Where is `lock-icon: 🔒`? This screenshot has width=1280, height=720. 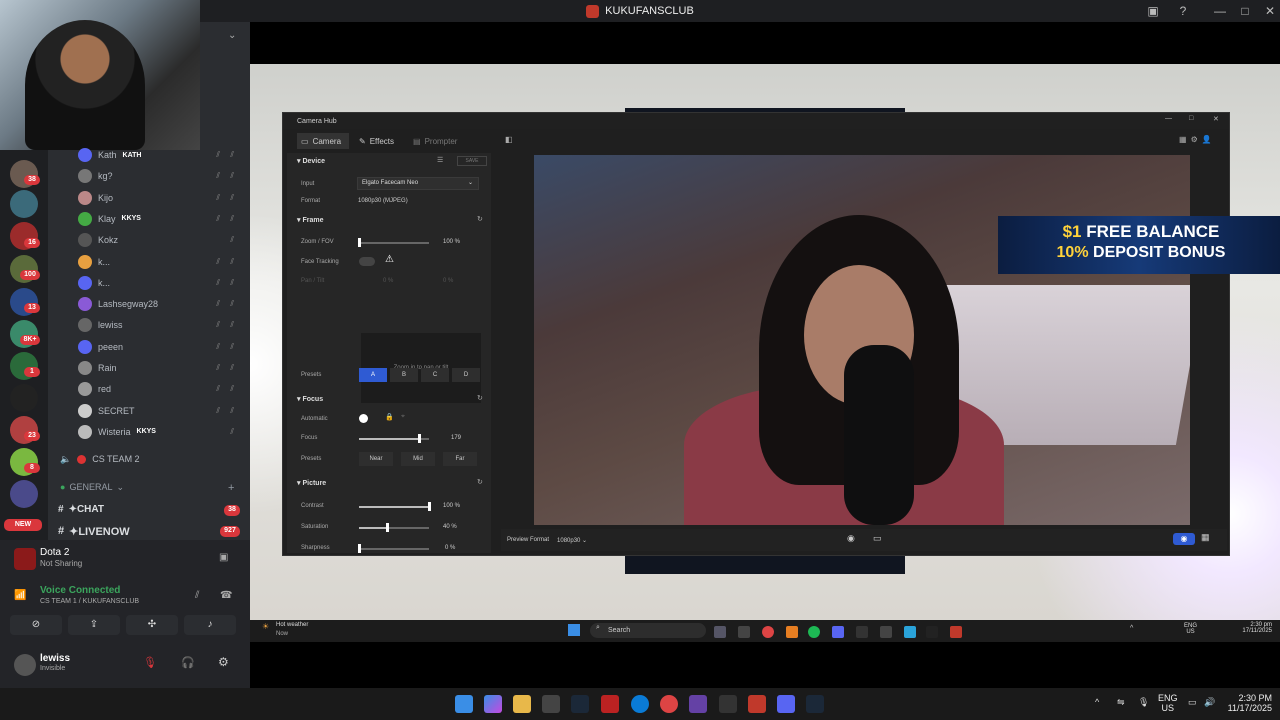
lock-icon: 🔒 is located at coordinates (389, 417).